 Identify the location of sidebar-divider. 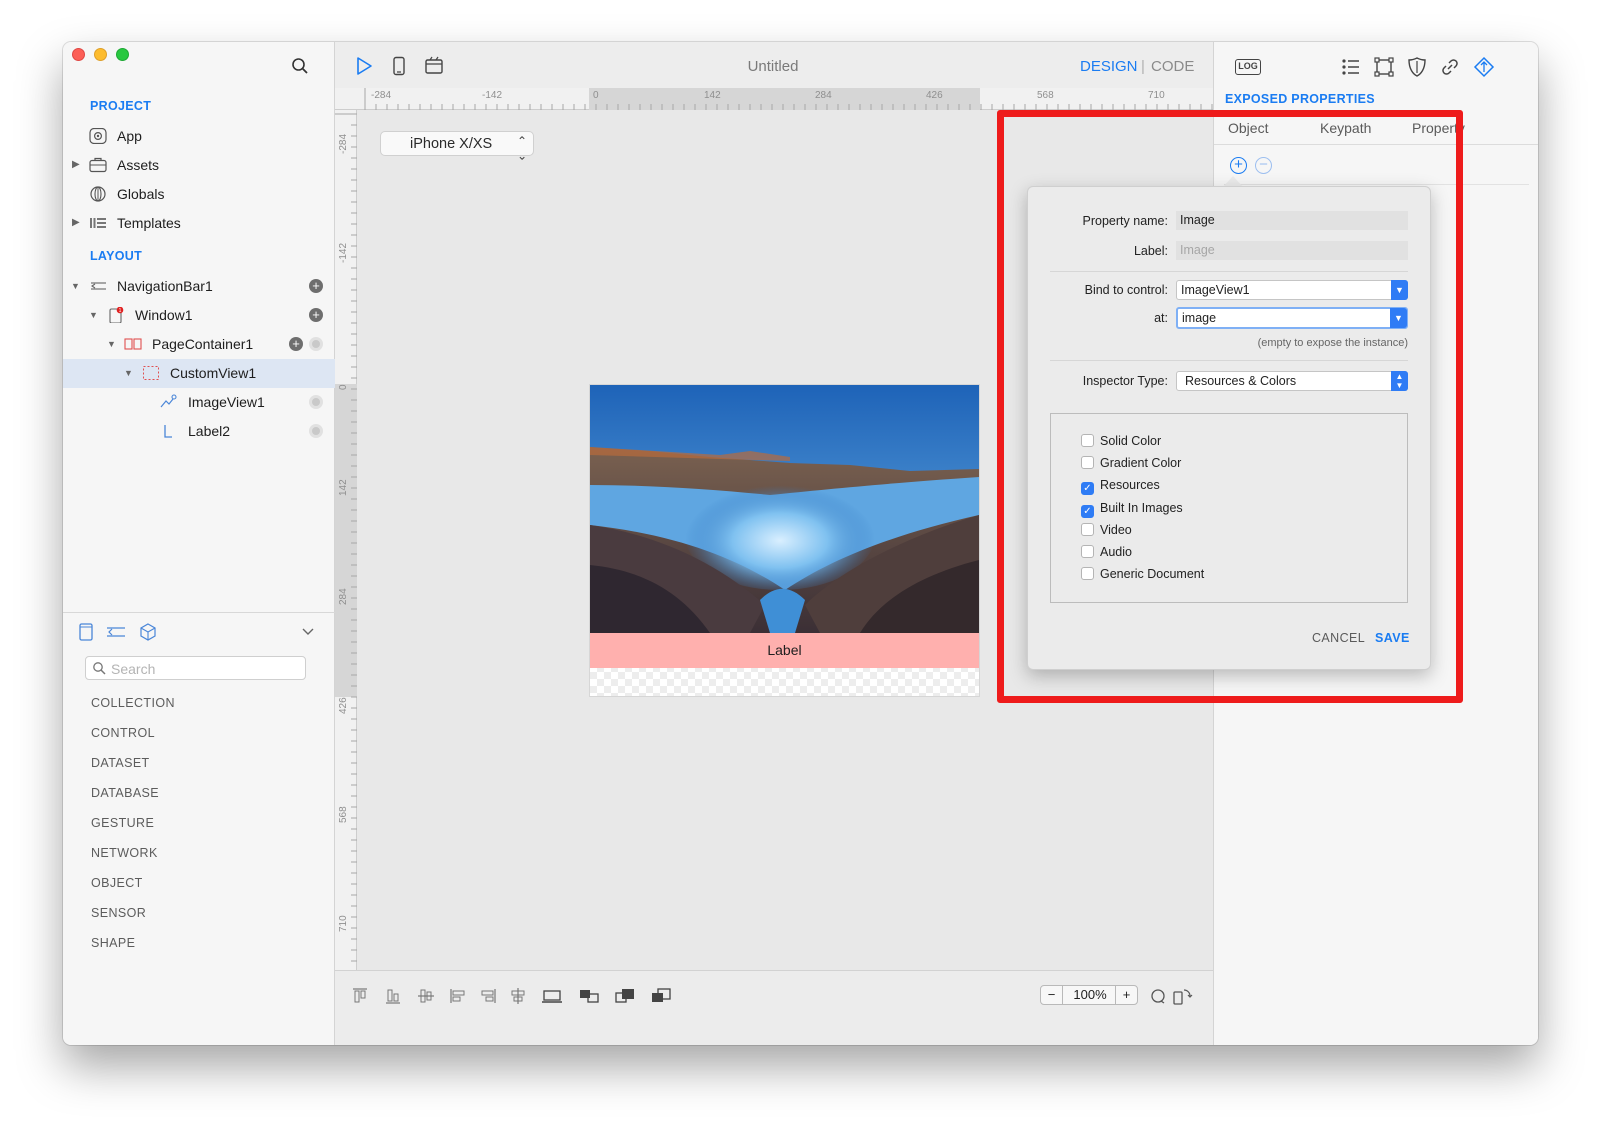
(199, 612).